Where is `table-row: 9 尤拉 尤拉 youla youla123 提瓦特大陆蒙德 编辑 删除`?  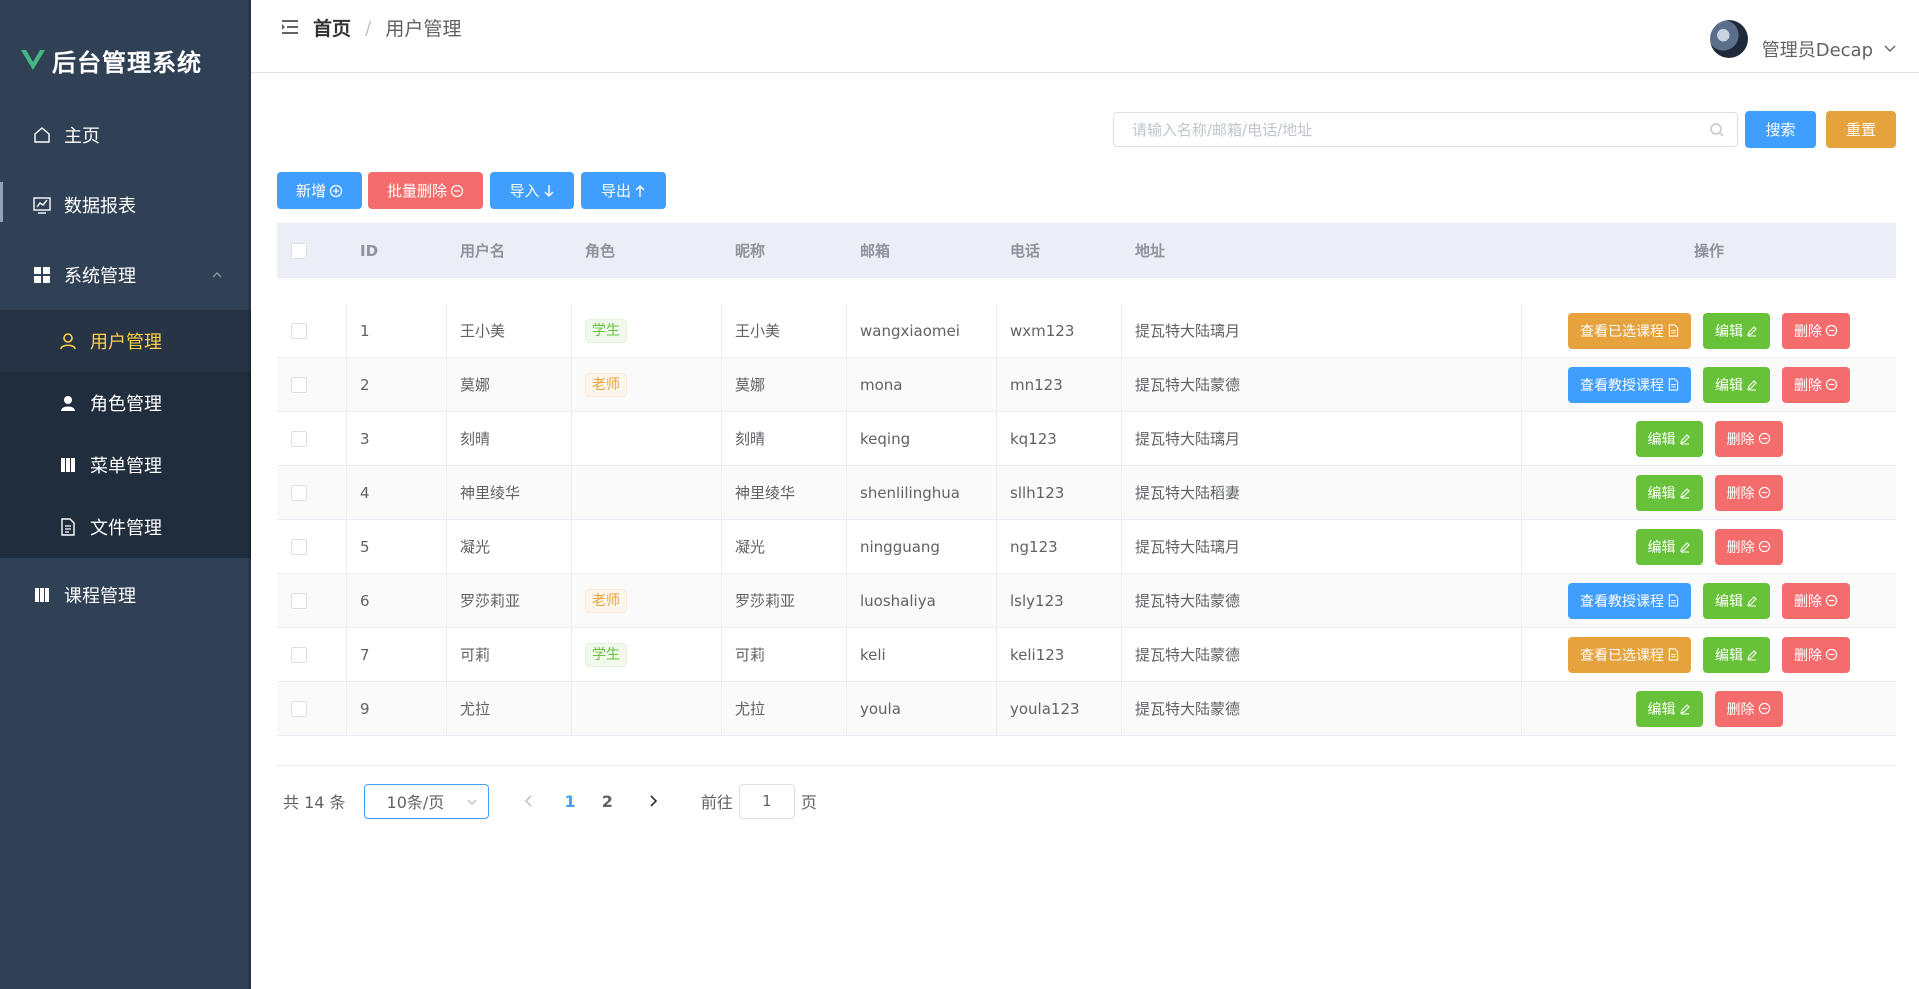
table-row: 9 尤拉 尤拉 youla youla123 提瓦特大陆蒙德 编辑 删除 is located at coordinates (1086, 709).